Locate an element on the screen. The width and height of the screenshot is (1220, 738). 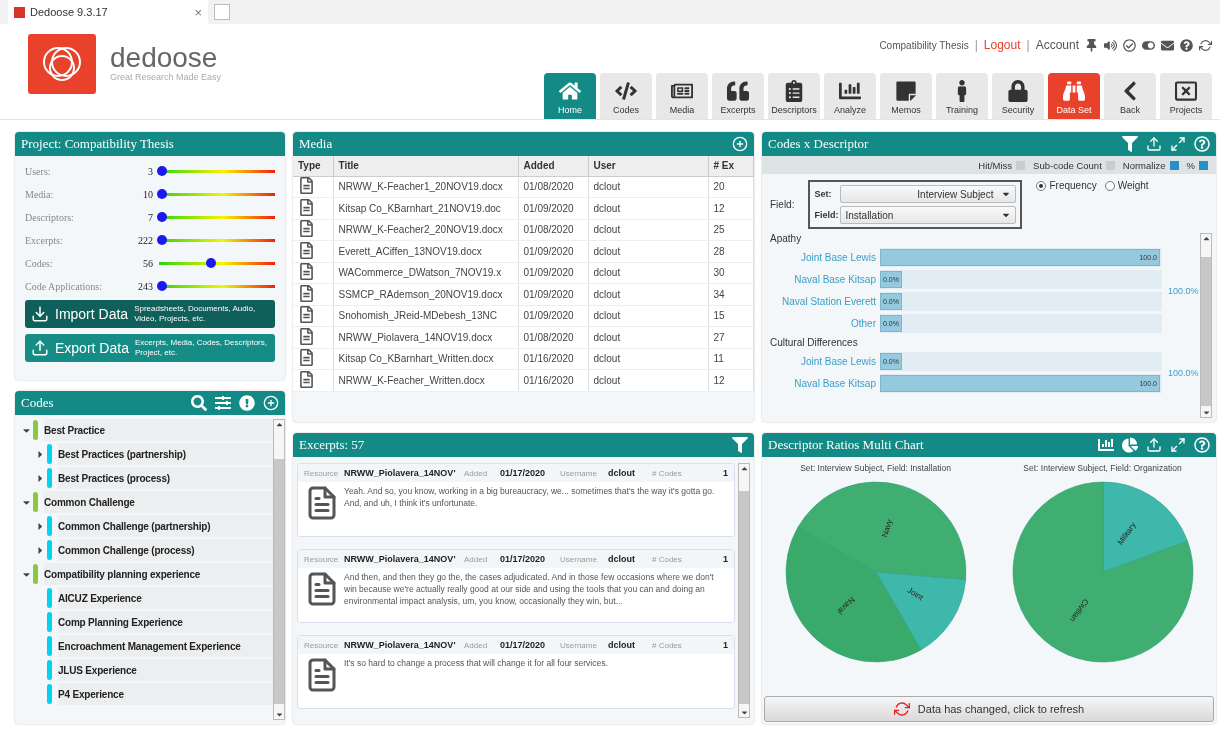
table-cell: WACommerce_DWatson_7NOV19.x is located at coordinates (425, 273).